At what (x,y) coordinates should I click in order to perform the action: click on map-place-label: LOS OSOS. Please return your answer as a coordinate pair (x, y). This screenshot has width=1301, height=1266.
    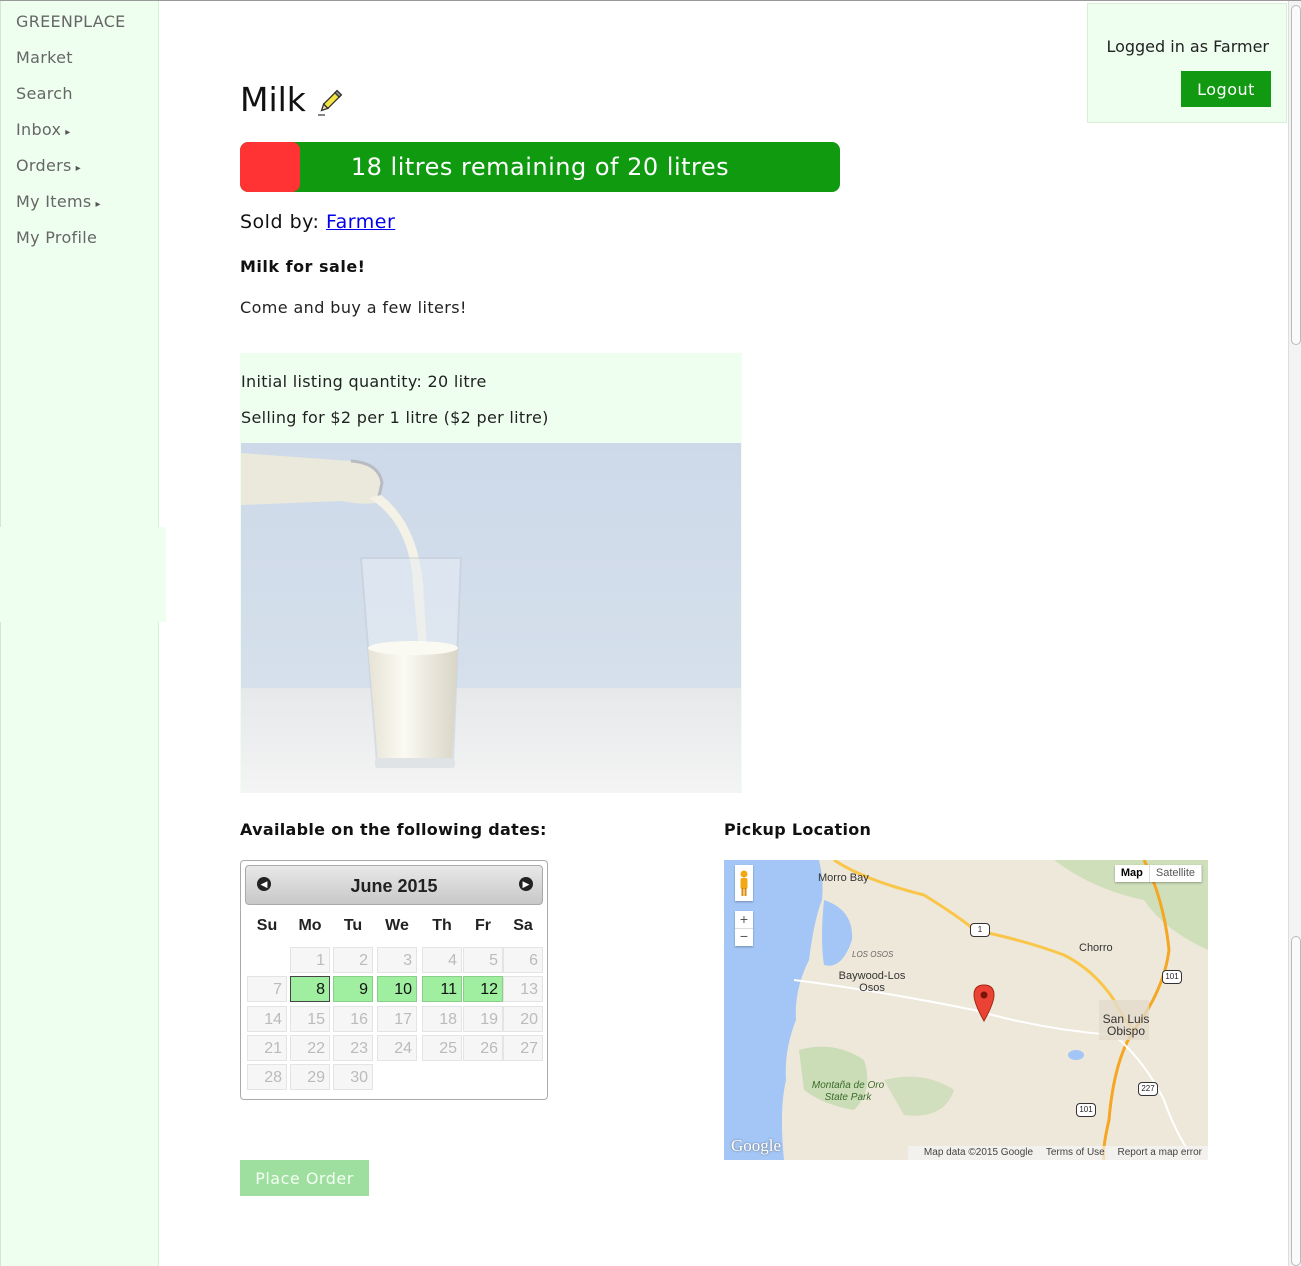
    Looking at the image, I should click on (873, 954).